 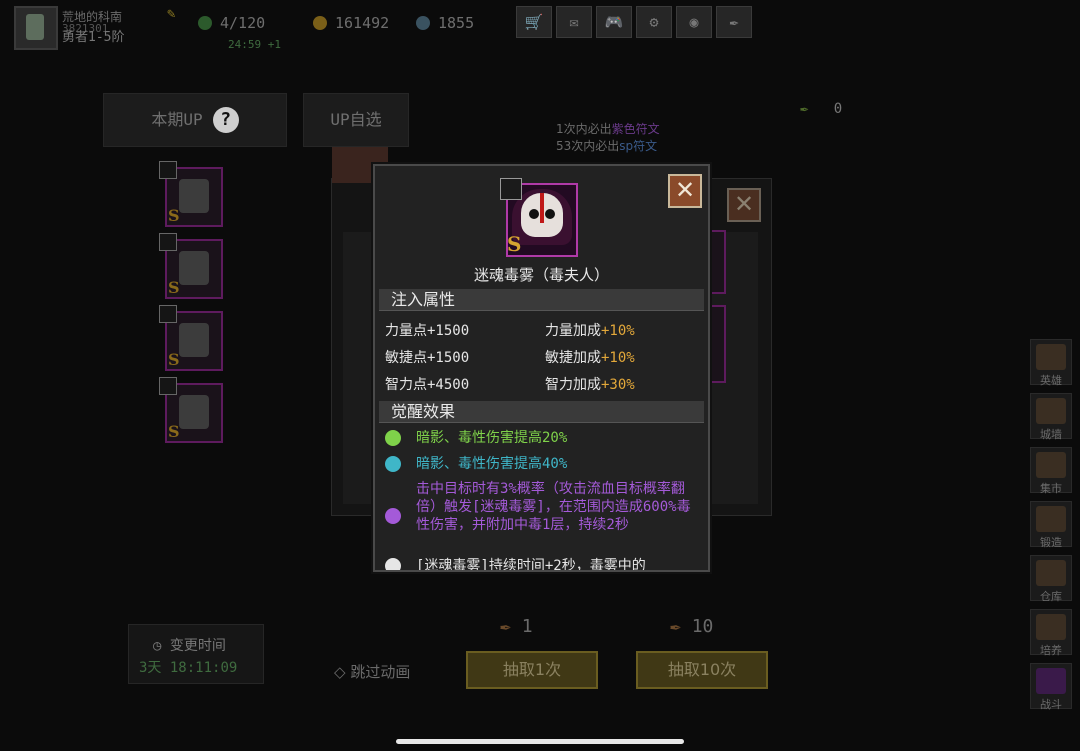 I want to click on rune-slot-1: S, so click(x=191, y=194).